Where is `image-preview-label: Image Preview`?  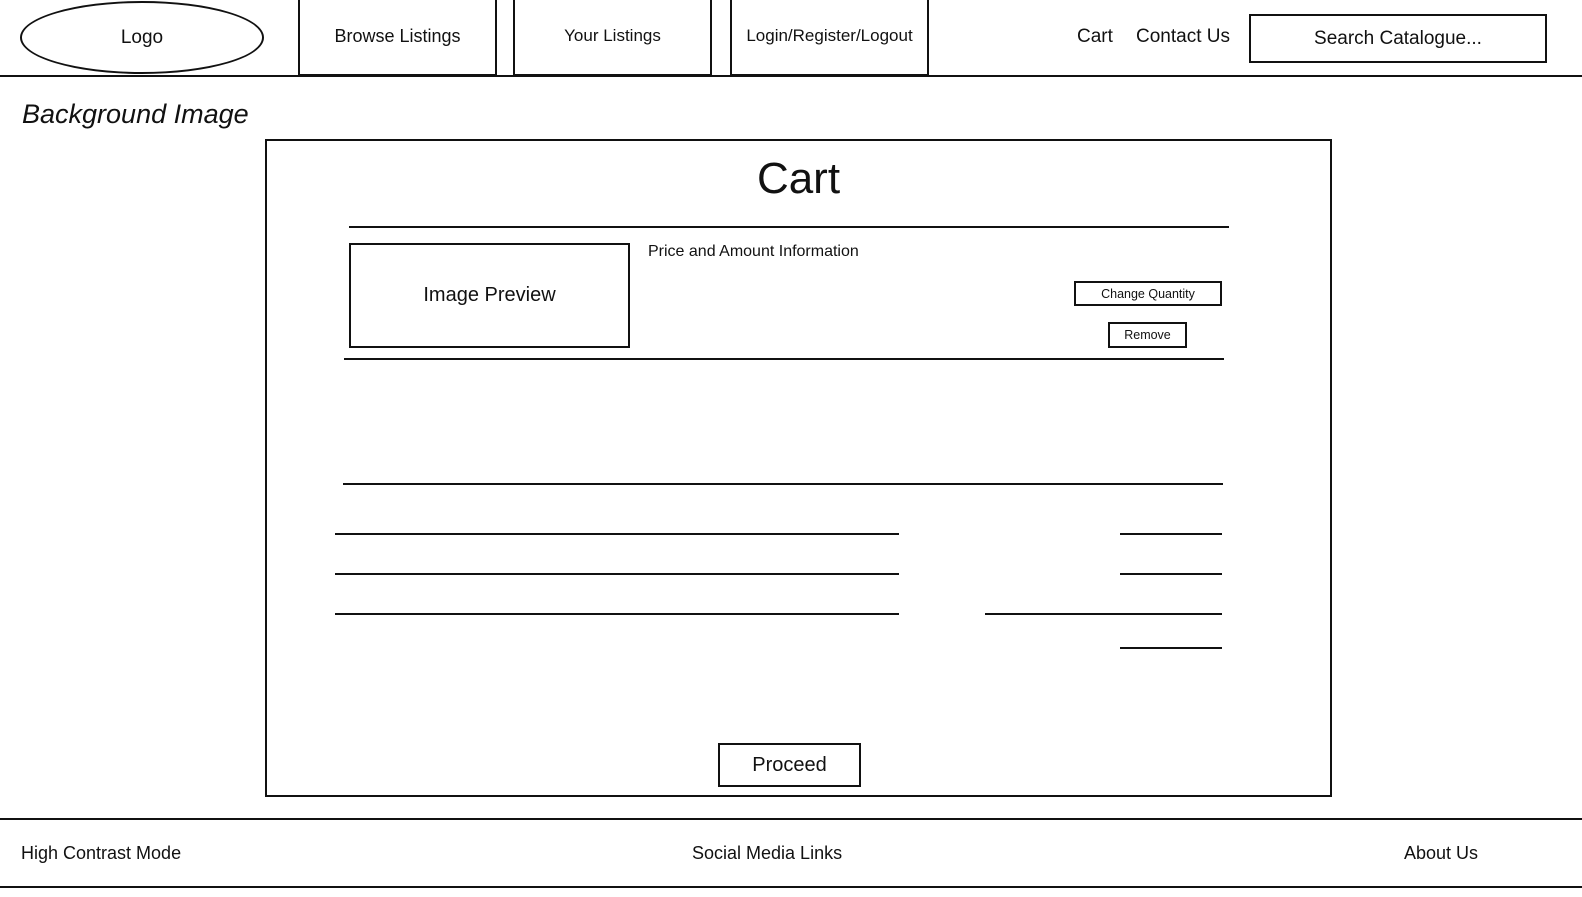
image-preview-label: Image Preview is located at coordinates (489, 295).